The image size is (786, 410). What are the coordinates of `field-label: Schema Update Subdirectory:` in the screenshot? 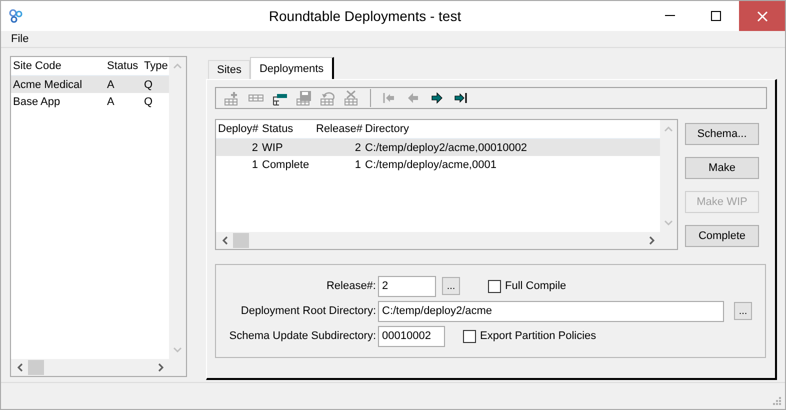 It's located at (302, 336).